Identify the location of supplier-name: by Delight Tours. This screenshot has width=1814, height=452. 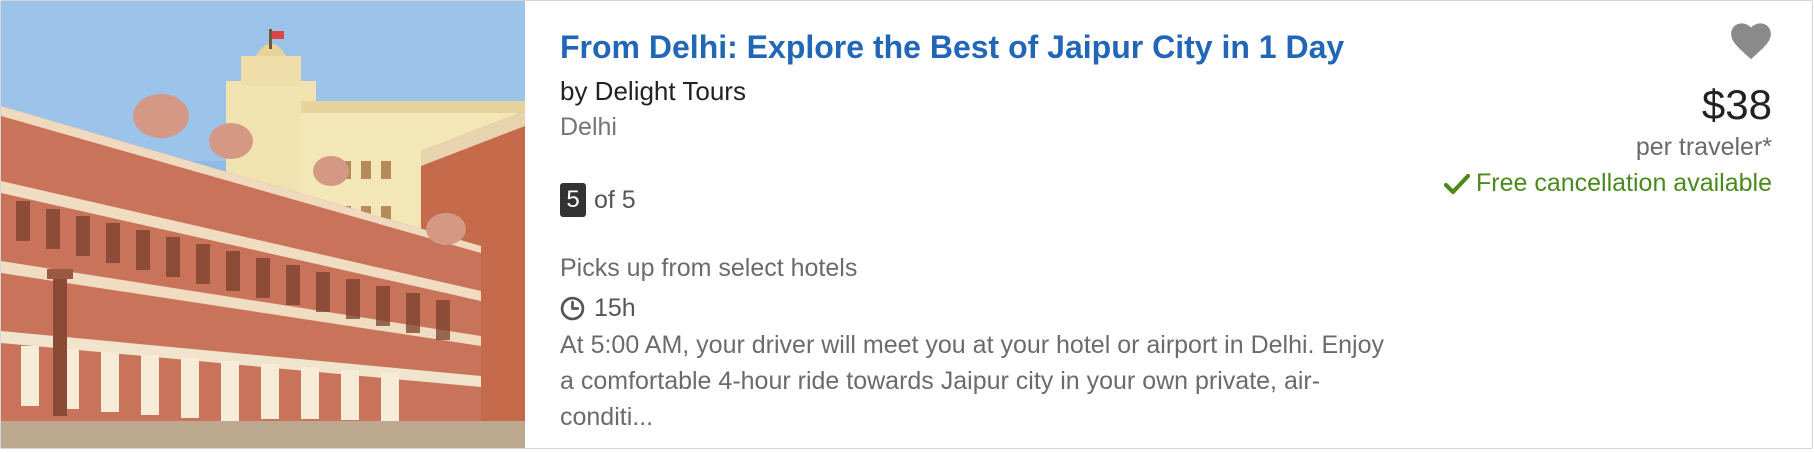
(653, 91).